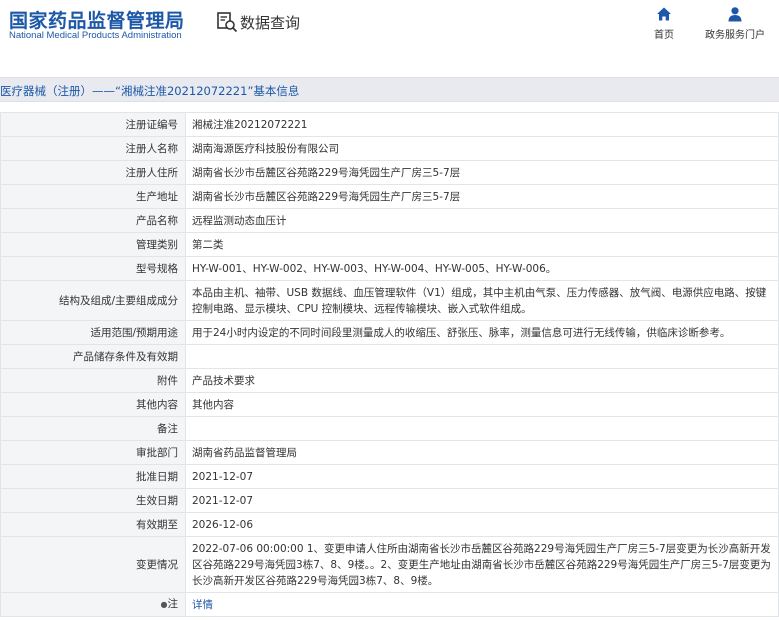  I want to click on note-row: ●注 详情, so click(389, 604).